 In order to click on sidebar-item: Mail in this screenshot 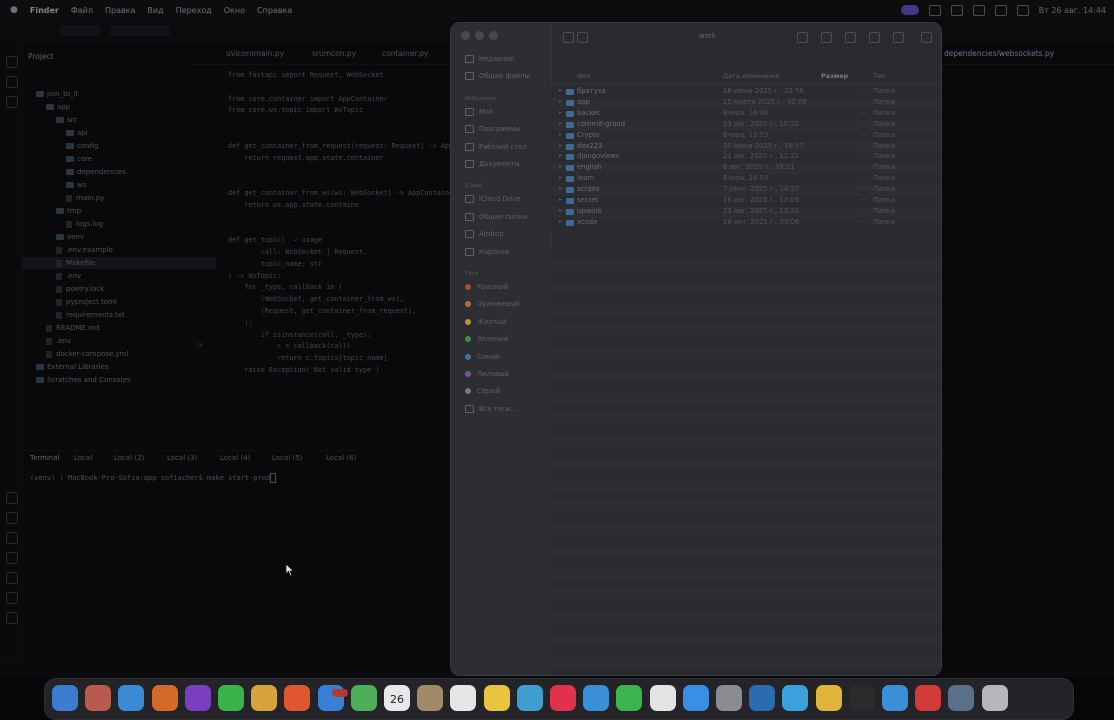, I will do `click(479, 111)`.